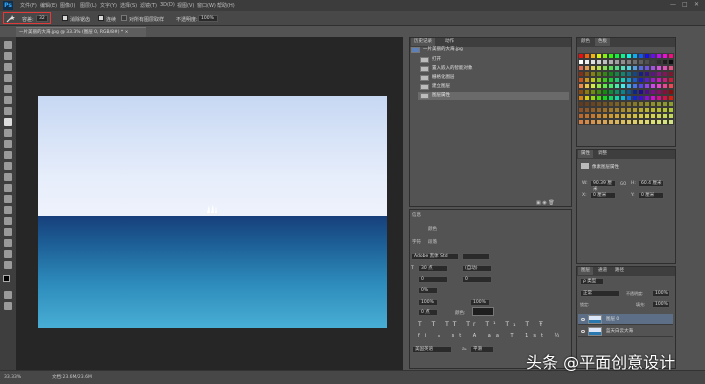 This screenshot has width=705, height=384. Describe the element at coordinates (602, 271) in the screenshot. I see `tab-channels: 通道` at that location.